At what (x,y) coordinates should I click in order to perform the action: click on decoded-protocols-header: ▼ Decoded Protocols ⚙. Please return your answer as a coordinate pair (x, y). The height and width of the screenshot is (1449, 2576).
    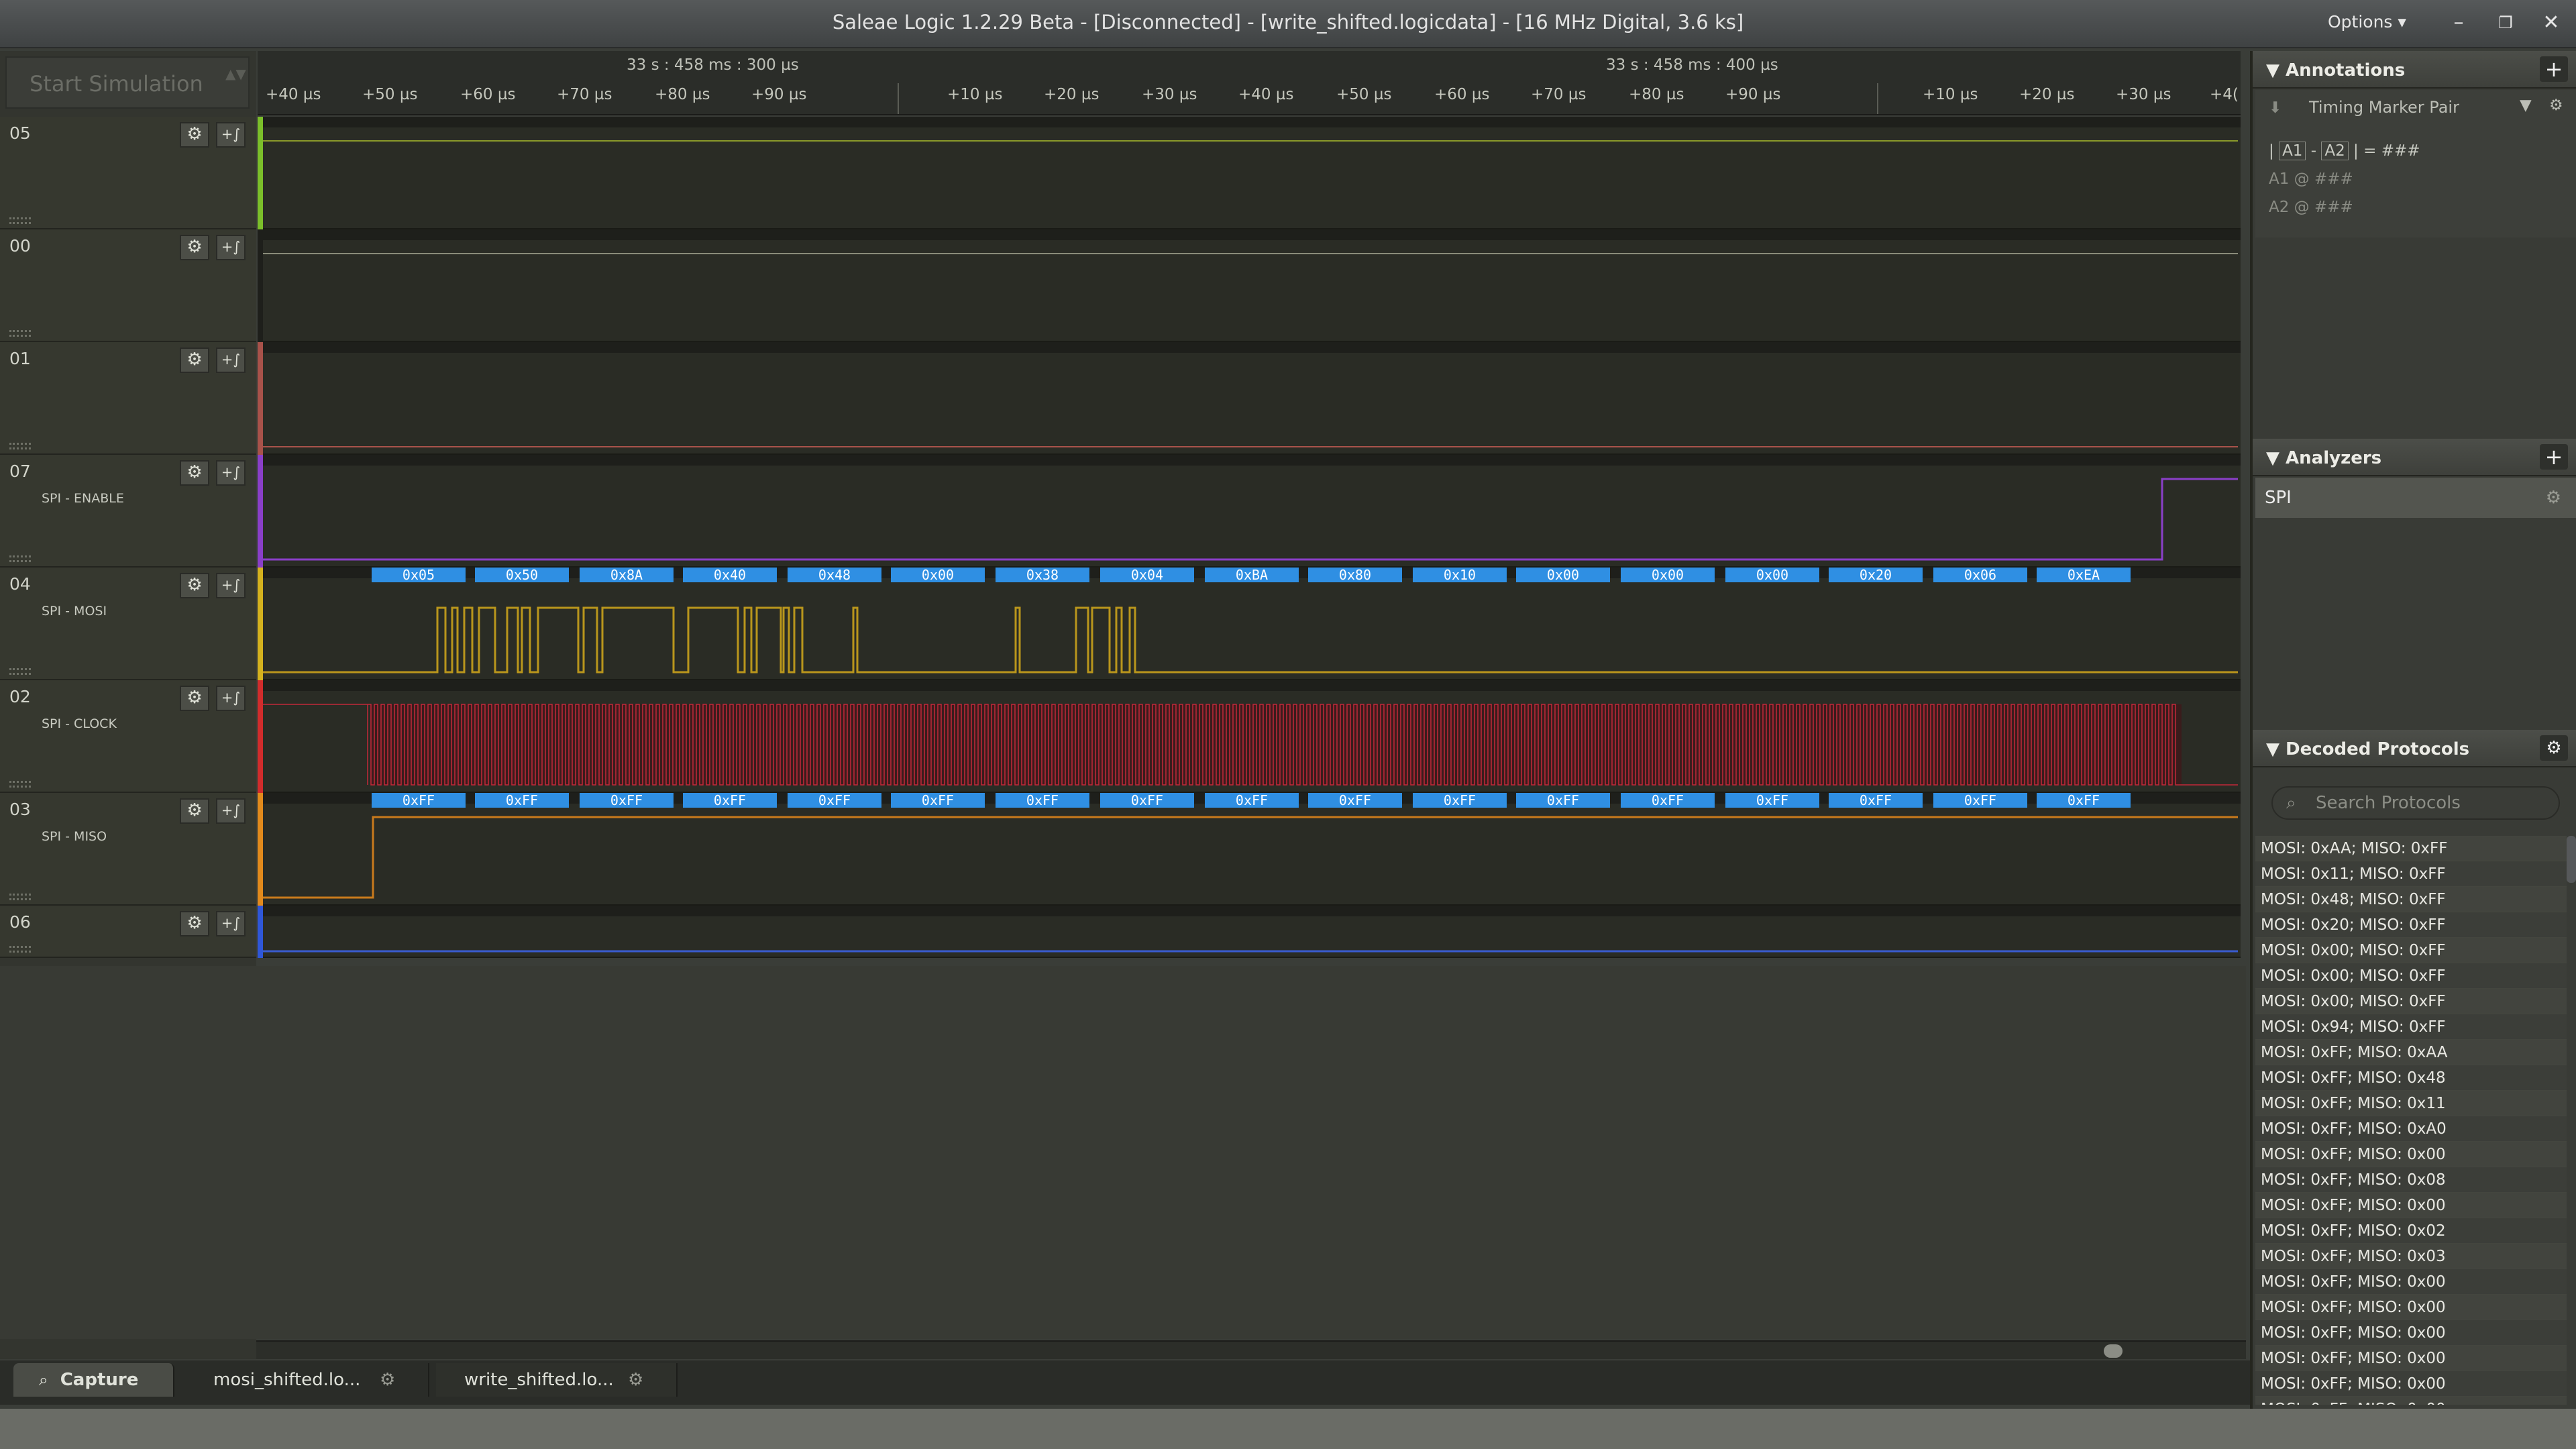
    Looking at the image, I should click on (2414, 748).